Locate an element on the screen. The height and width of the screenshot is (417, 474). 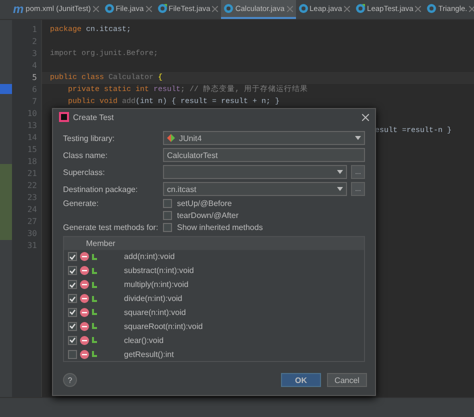
app-icon is located at coordinates (64, 117).